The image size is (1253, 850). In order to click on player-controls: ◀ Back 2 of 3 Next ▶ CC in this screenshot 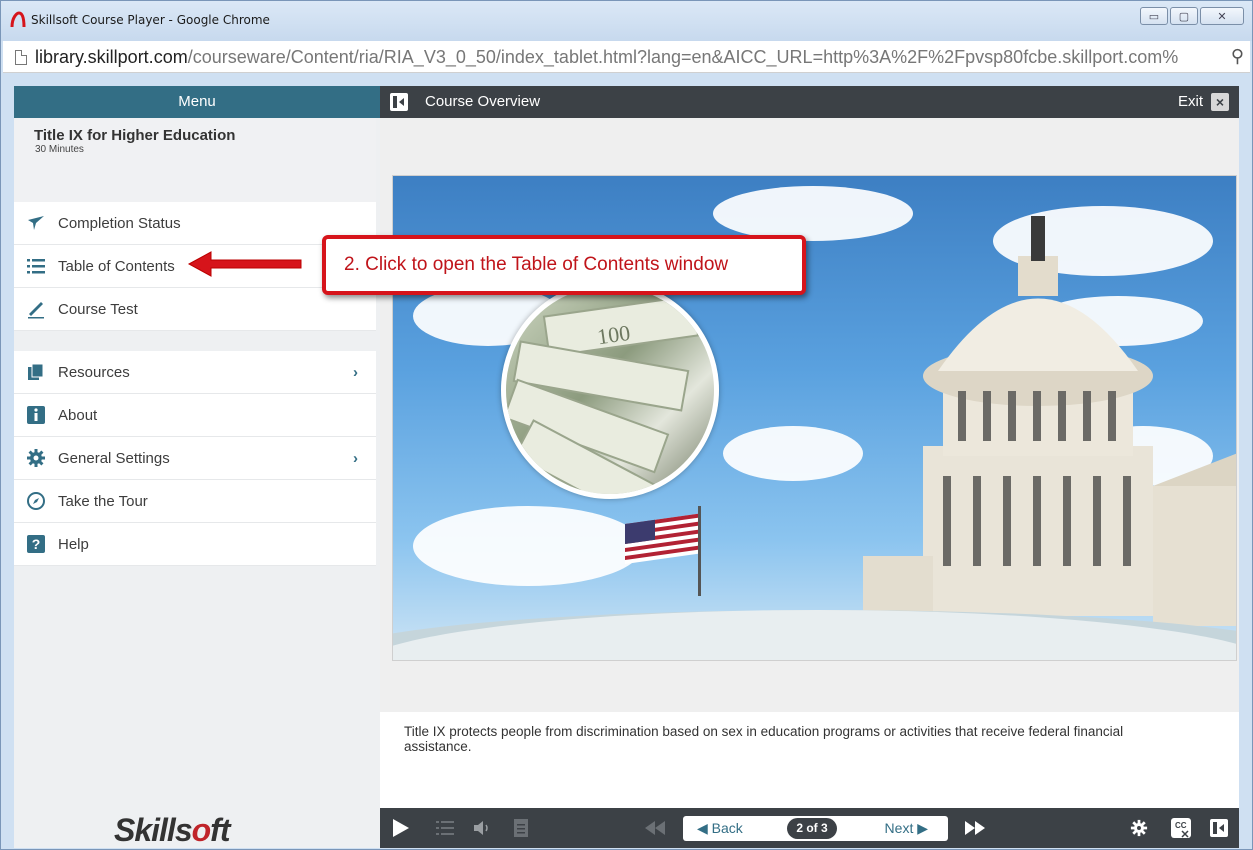, I will do `click(809, 828)`.